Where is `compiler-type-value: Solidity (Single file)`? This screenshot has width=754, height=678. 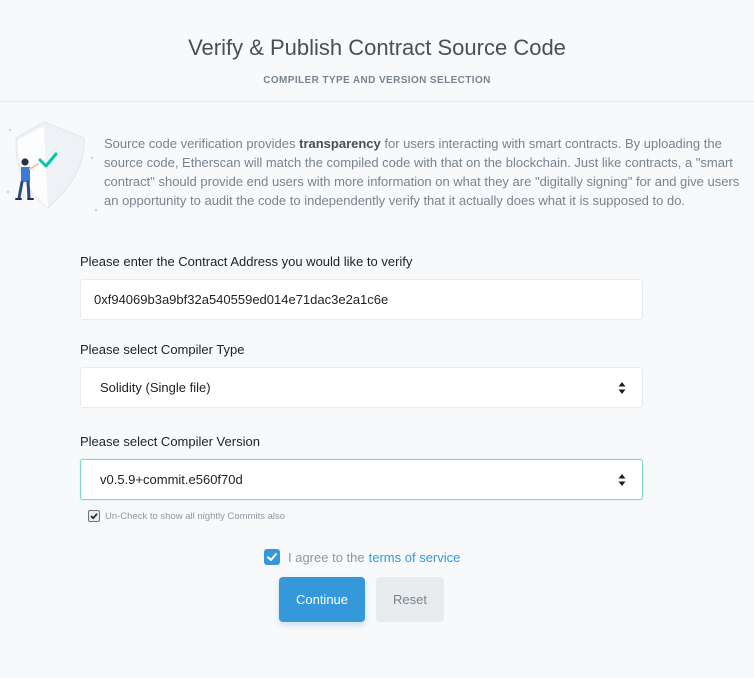
compiler-type-value: Solidity (Single file) is located at coordinates (155, 387).